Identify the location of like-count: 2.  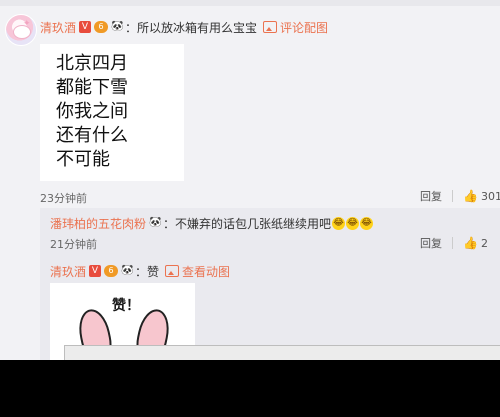
(484, 243).